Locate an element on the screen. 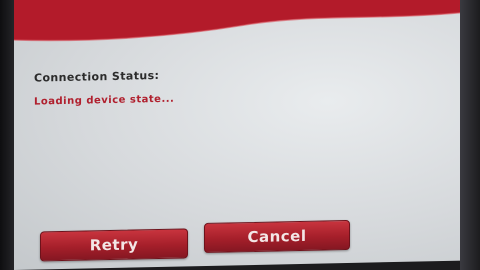 This screenshot has height=270, width=480. monitor-bezel-right is located at coordinates (470, 135).